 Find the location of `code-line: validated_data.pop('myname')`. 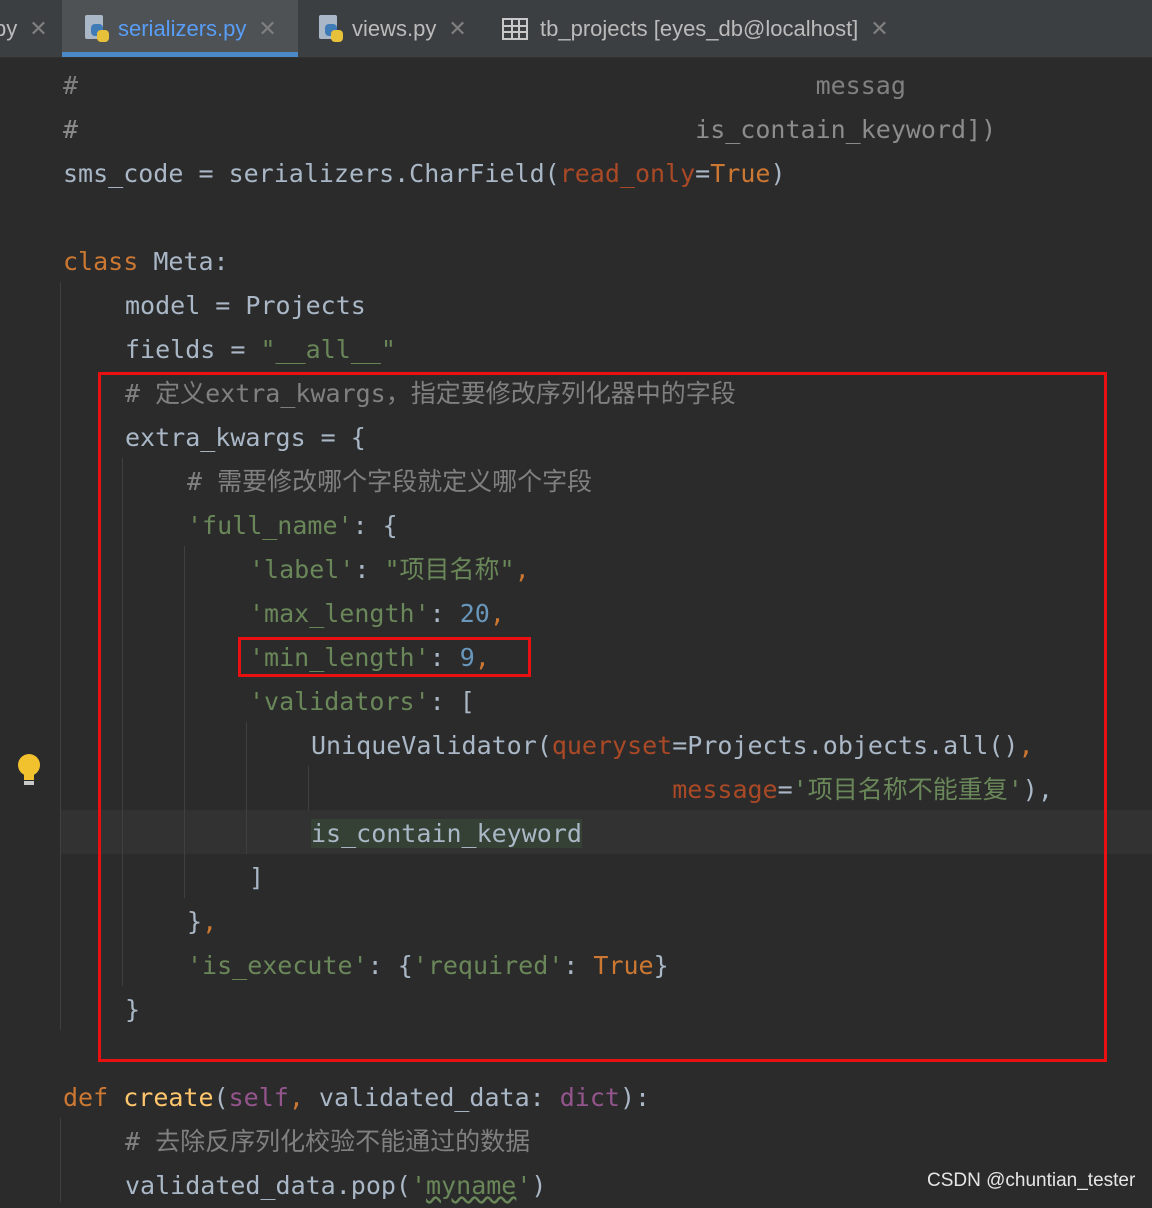

code-line: validated_data.pop('myname') is located at coordinates (336, 1185).